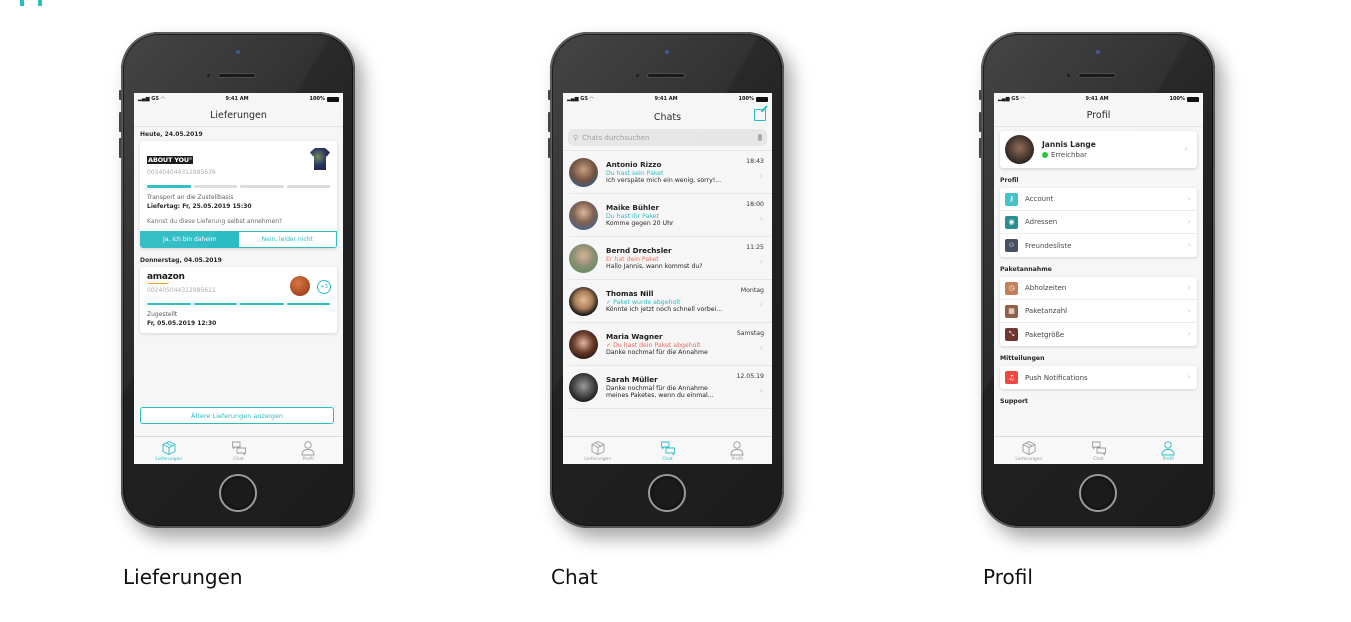  I want to click on user-name: Jannis Lange, so click(1069, 144).